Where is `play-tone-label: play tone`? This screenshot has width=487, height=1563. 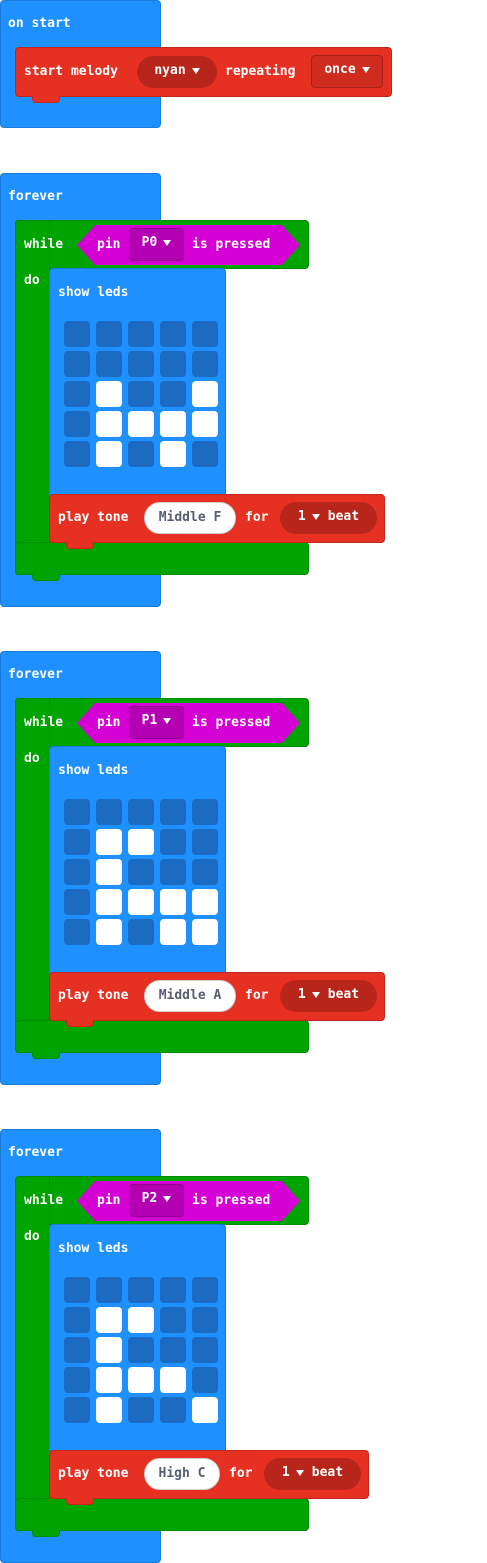 play-tone-label: play tone is located at coordinates (93, 995).